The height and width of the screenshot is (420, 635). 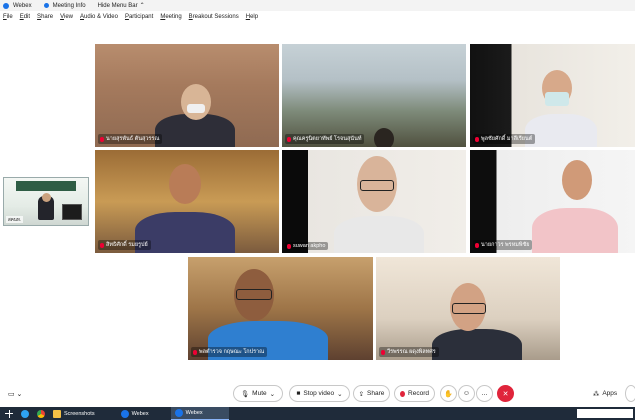 What do you see at coordinates (414, 393) in the screenshot?
I see `record-button: Record` at bounding box center [414, 393].